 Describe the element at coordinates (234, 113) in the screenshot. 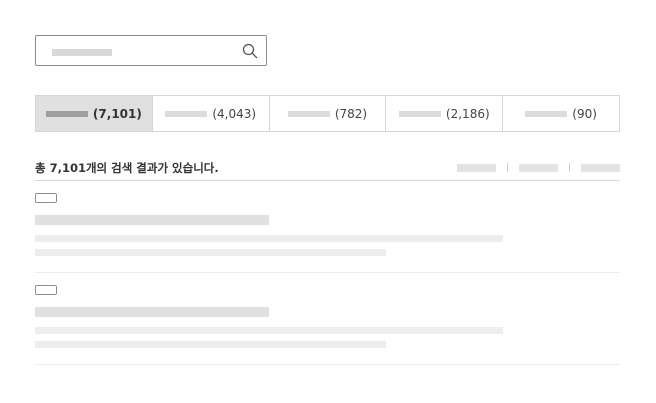

I see `tab-count: (4,043)` at that location.